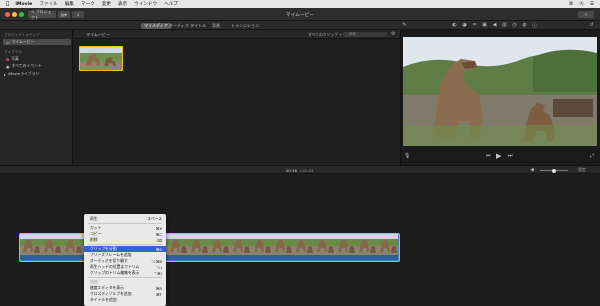  Describe the element at coordinates (158, 234) in the screenshot. I see `menu-item-shortcut: ⌘C` at that location.